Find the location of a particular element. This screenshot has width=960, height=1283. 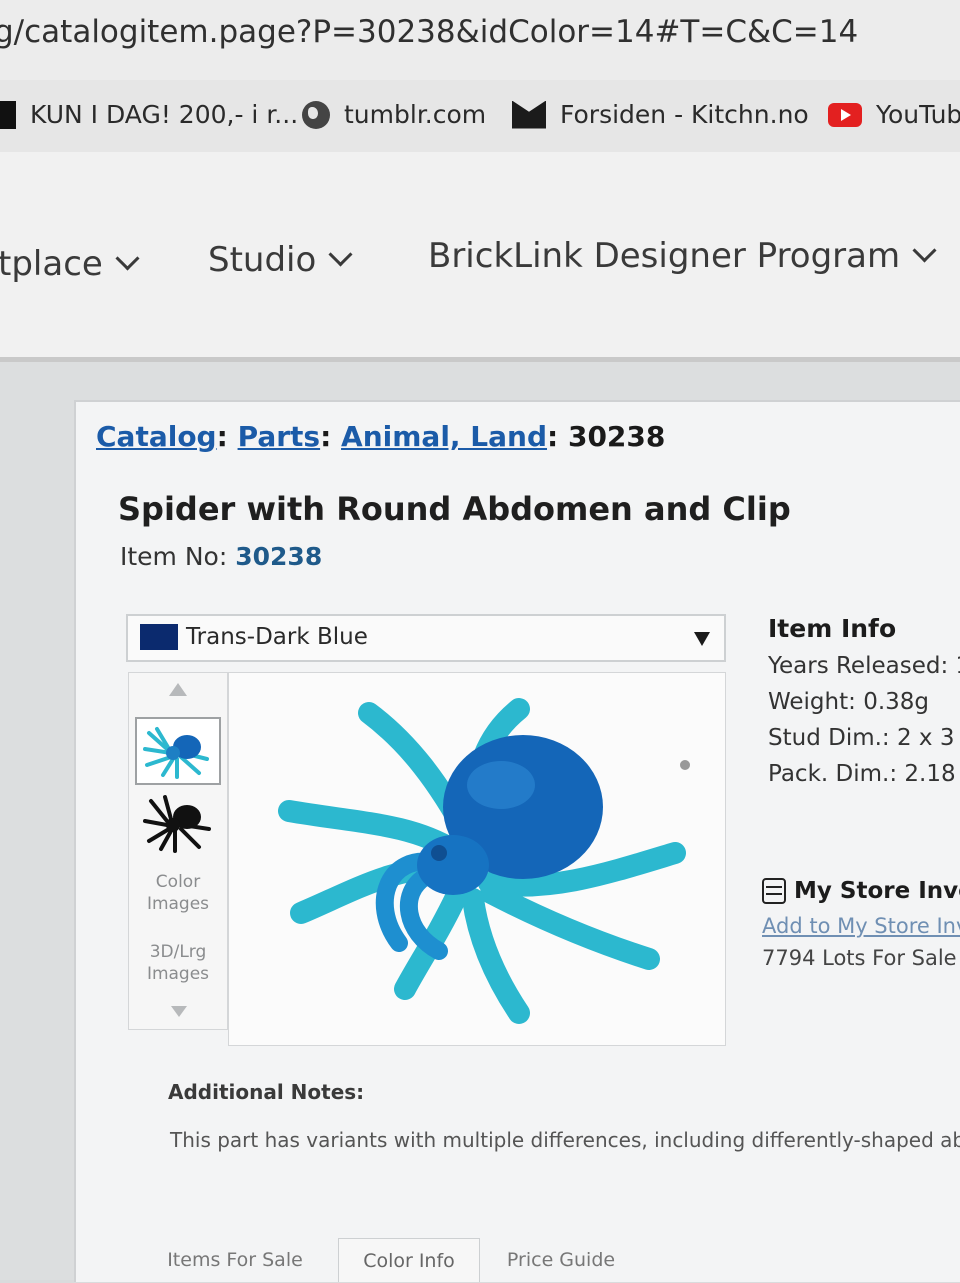

my-store-heading-text: My Store Inve is located at coordinates (877, 891).